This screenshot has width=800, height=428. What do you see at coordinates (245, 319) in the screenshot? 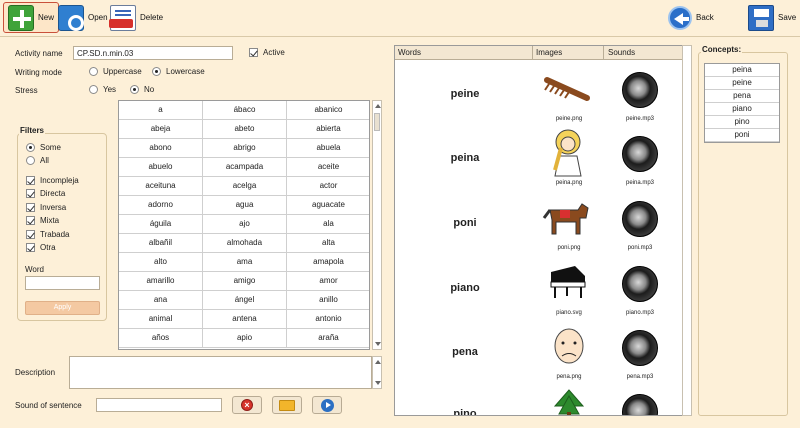
I see `word-grid-cell: antena` at bounding box center [245, 319].